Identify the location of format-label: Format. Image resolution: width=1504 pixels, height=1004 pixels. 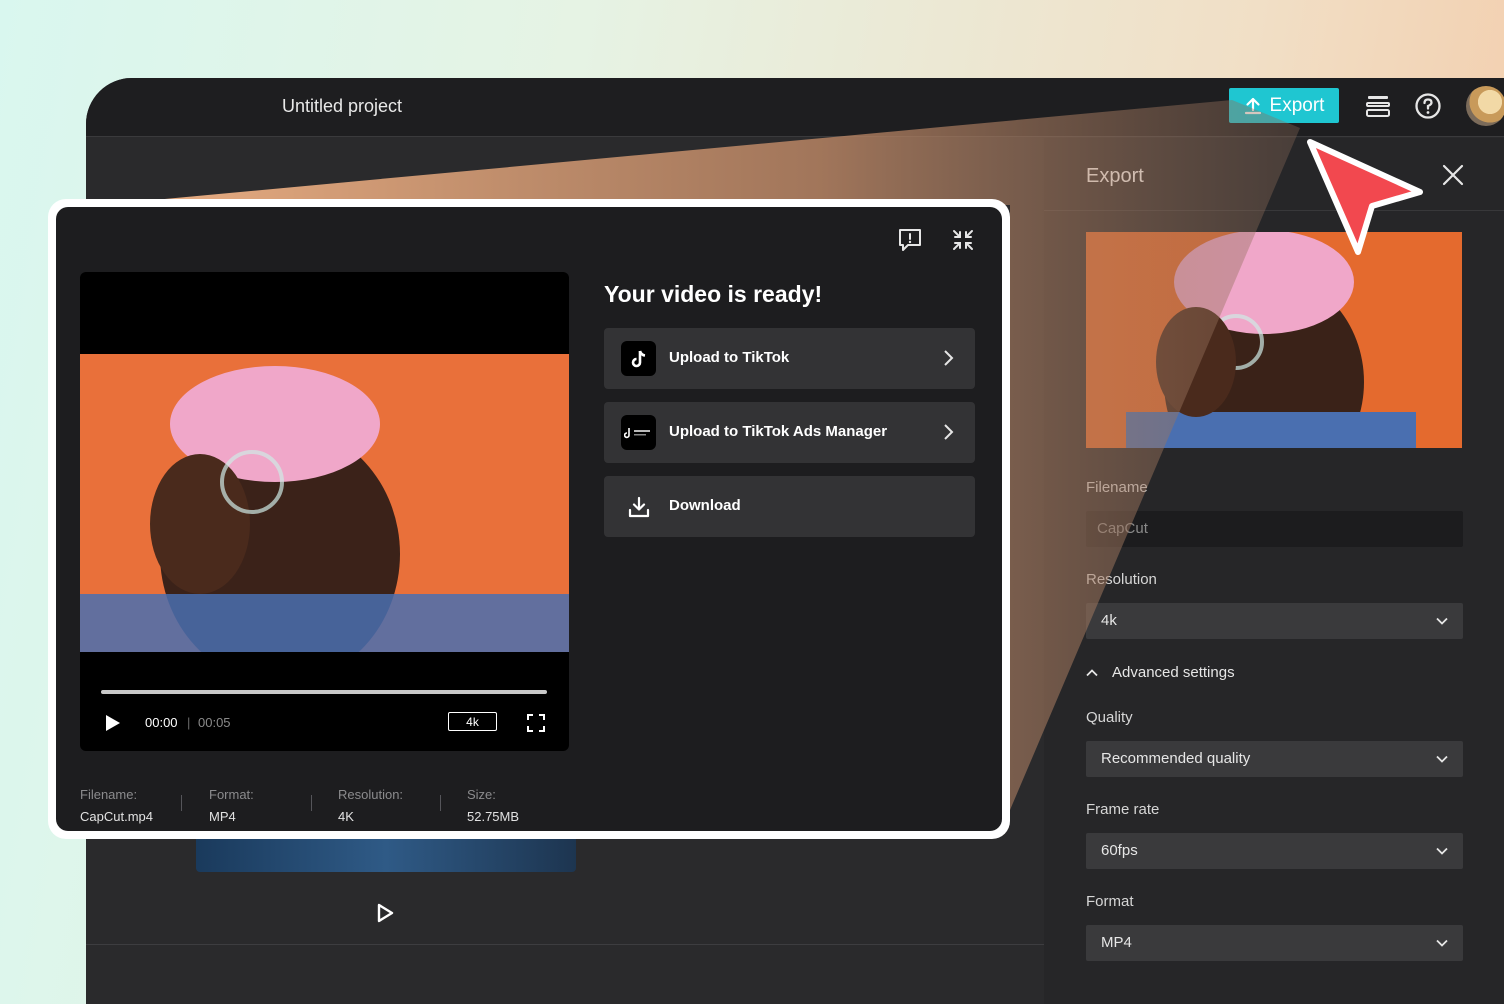
(1110, 901).